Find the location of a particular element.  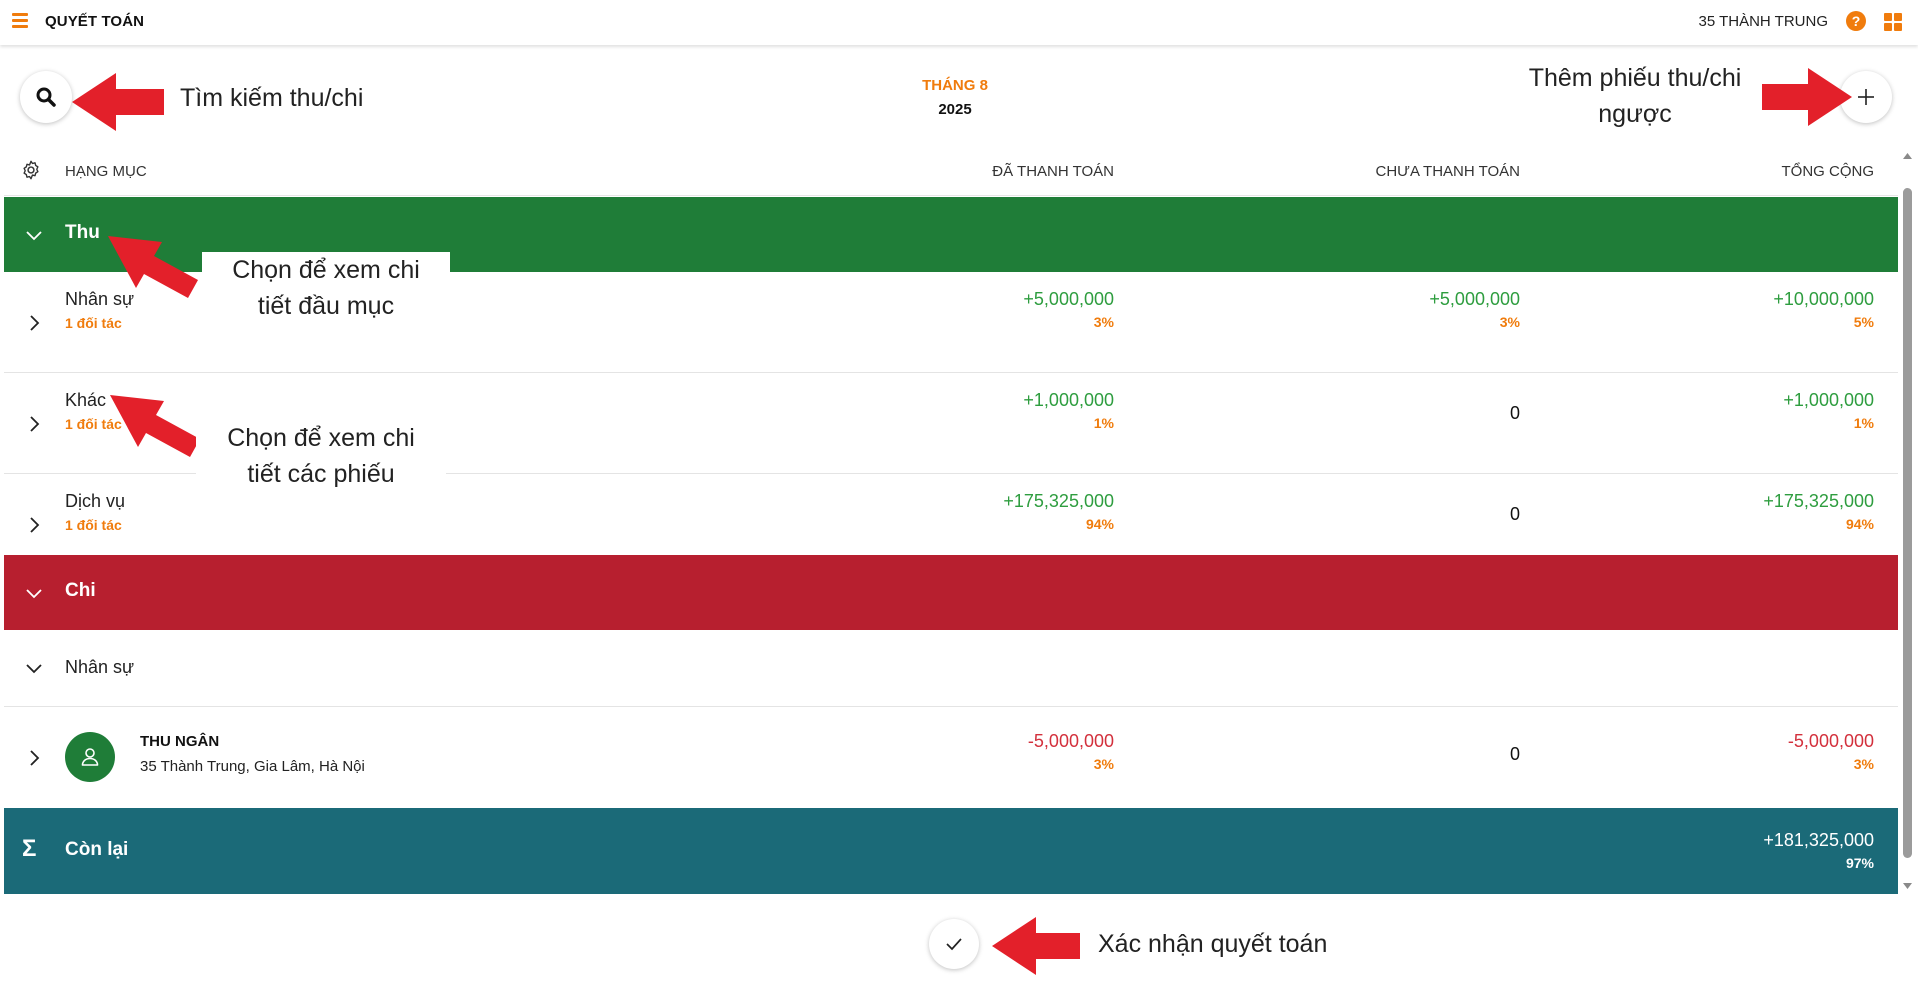

annotation-add: Thêm phiếu thu/chi ngược is located at coordinates (1635, 96).